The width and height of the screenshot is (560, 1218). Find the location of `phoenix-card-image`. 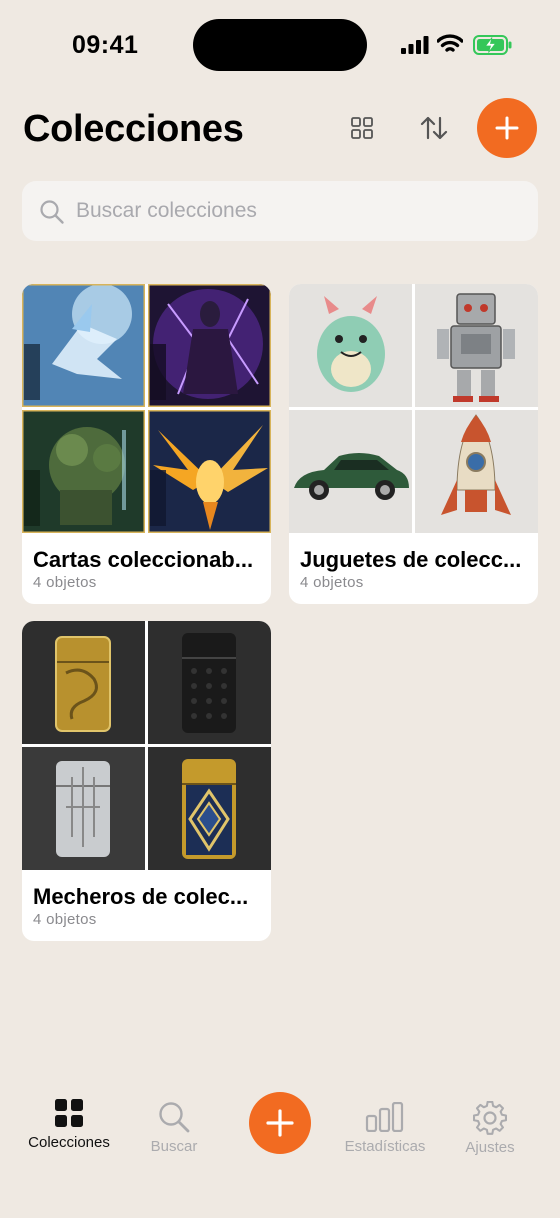

phoenix-card-image is located at coordinates (209, 471).